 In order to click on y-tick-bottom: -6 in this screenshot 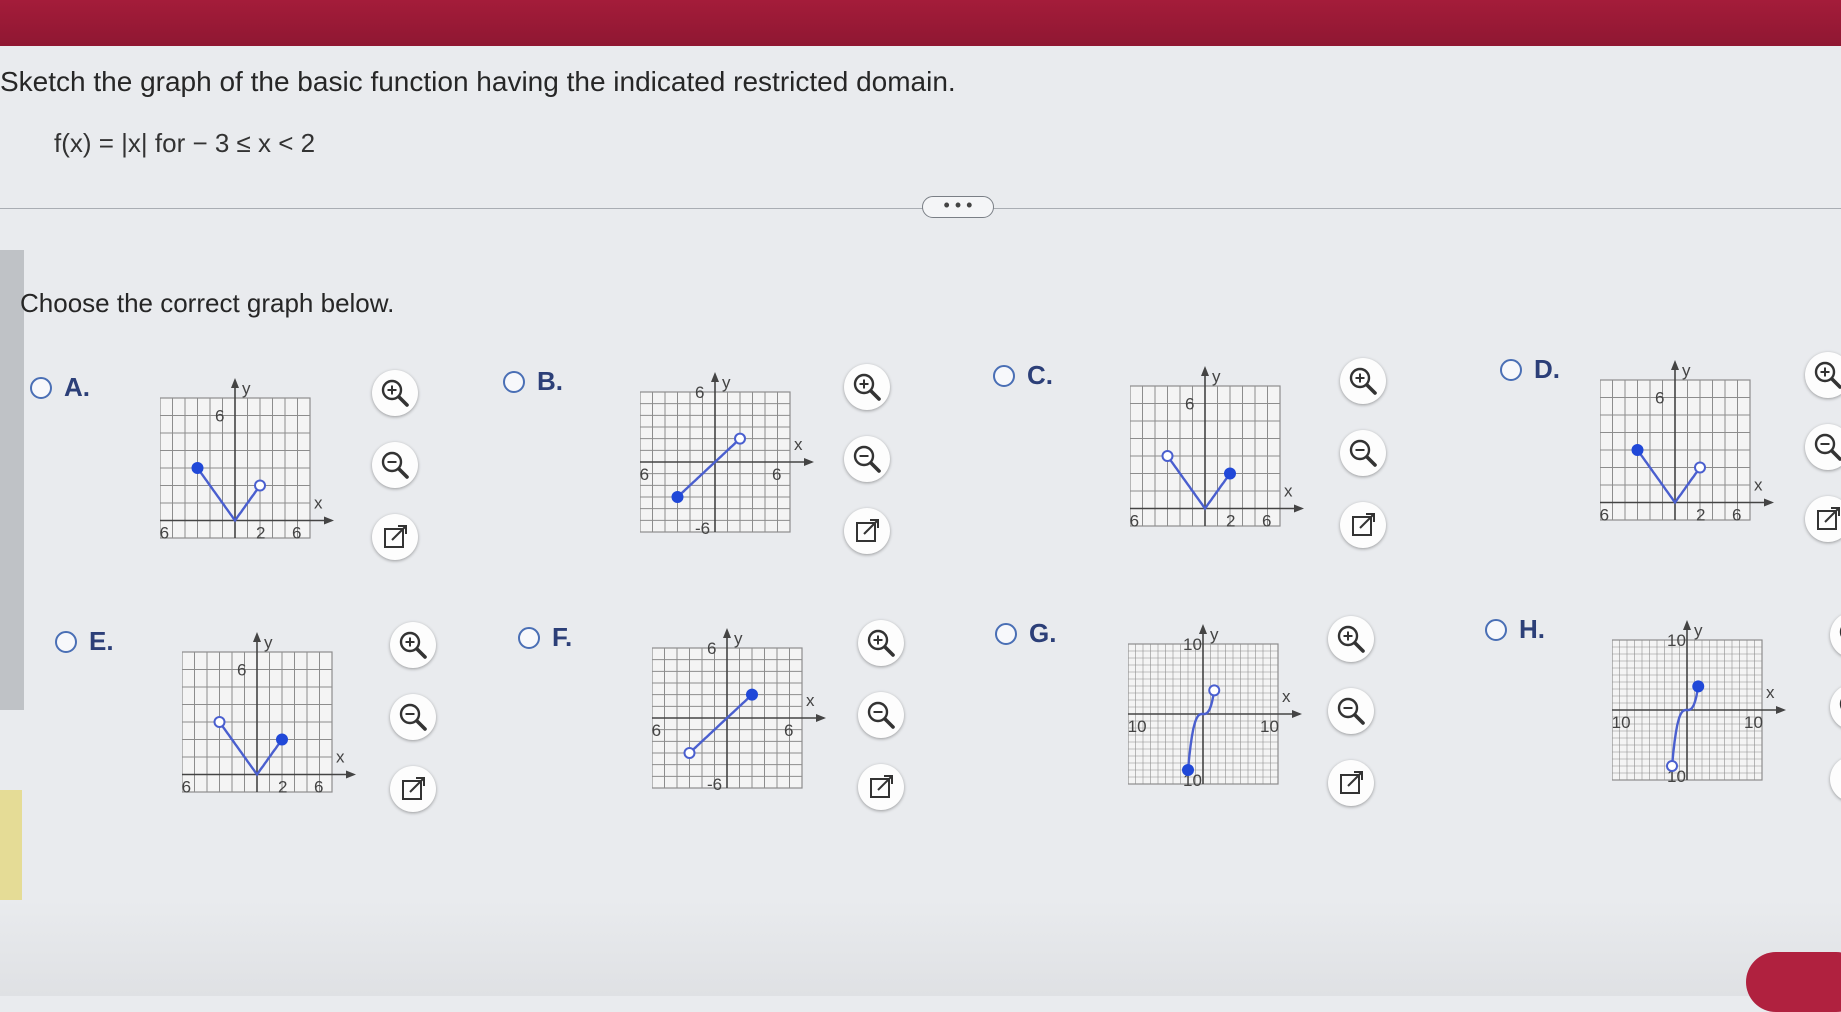, I will do `click(702, 528)`.